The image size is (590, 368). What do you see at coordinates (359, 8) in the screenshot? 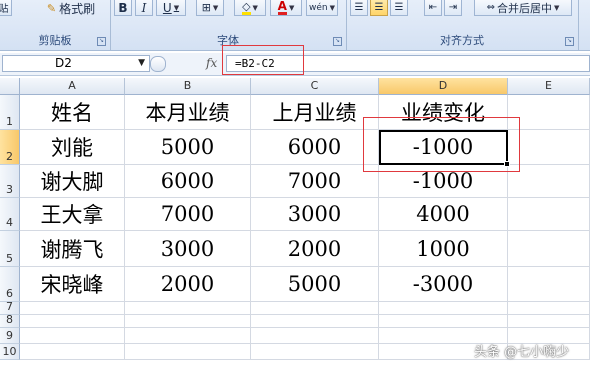
I see `align-left-button: ☰` at bounding box center [359, 8].